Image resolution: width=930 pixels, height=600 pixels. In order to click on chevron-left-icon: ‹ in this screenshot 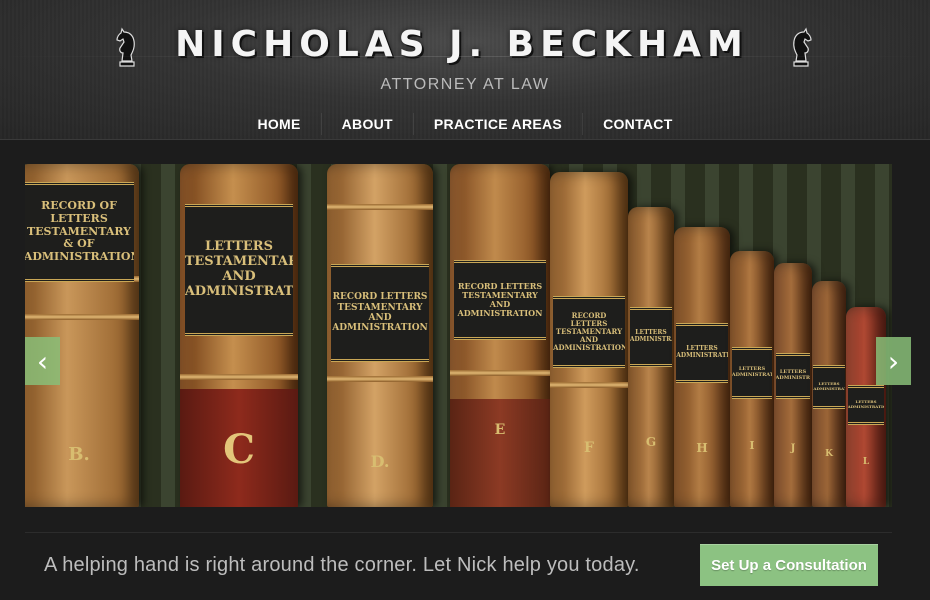, I will do `click(42, 361)`.